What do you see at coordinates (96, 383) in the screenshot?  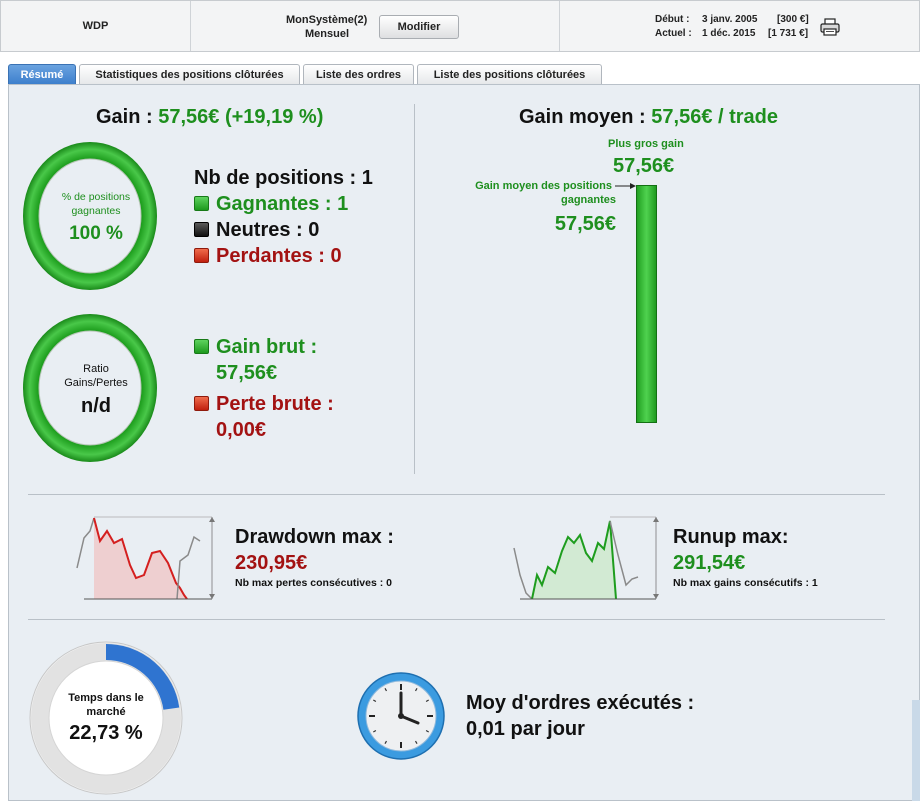 I see `ratio-ring-label-2: Gains/Pertes` at bounding box center [96, 383].